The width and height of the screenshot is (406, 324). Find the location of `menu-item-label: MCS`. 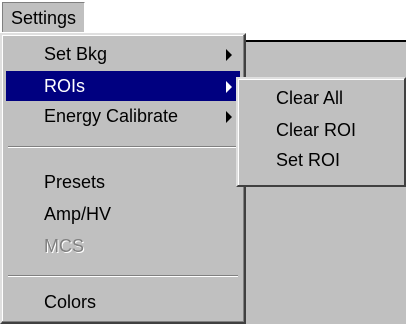

menu-item-label: MCS is located at coordinates (64, 246).